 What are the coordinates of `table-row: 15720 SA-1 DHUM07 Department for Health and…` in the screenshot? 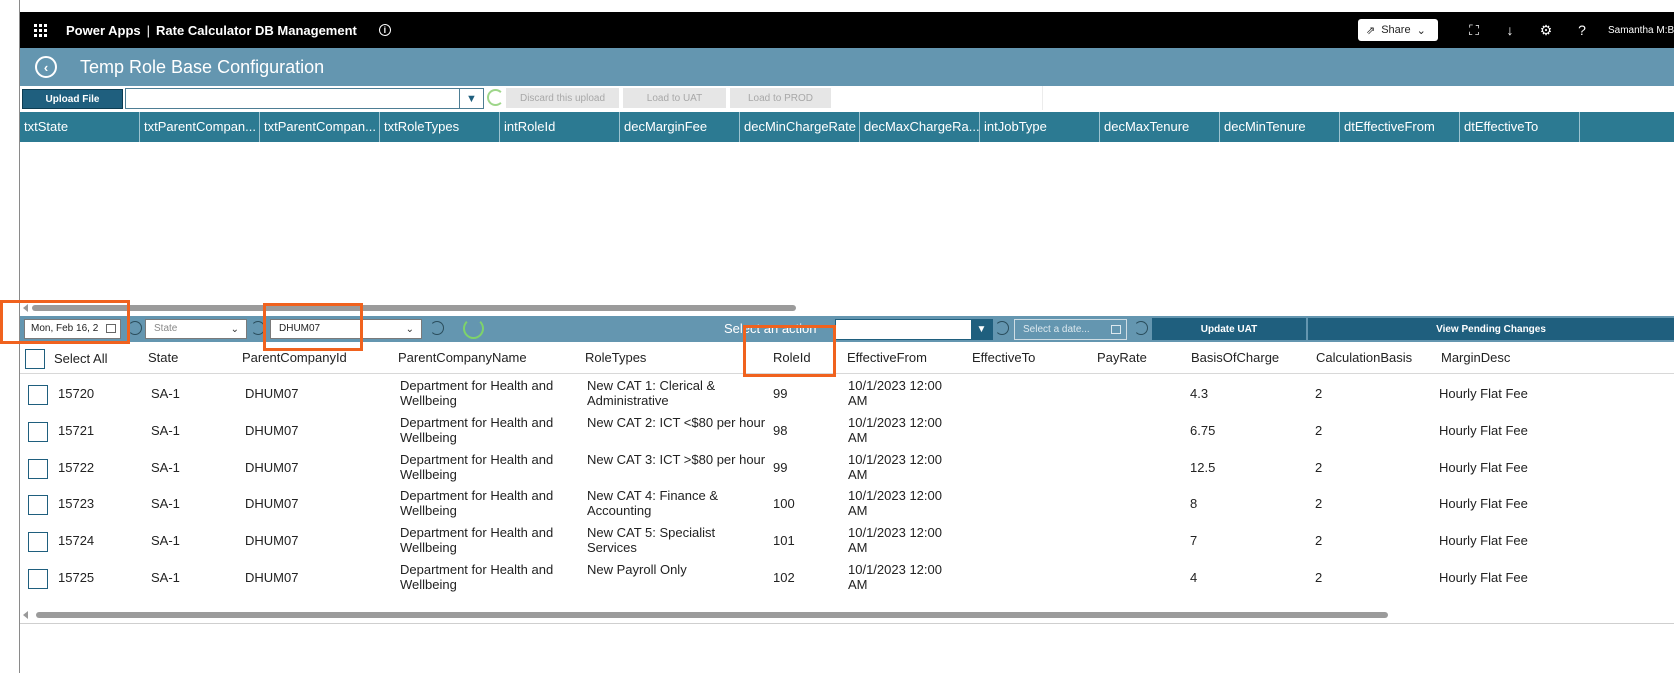 It's located at (847, 393).